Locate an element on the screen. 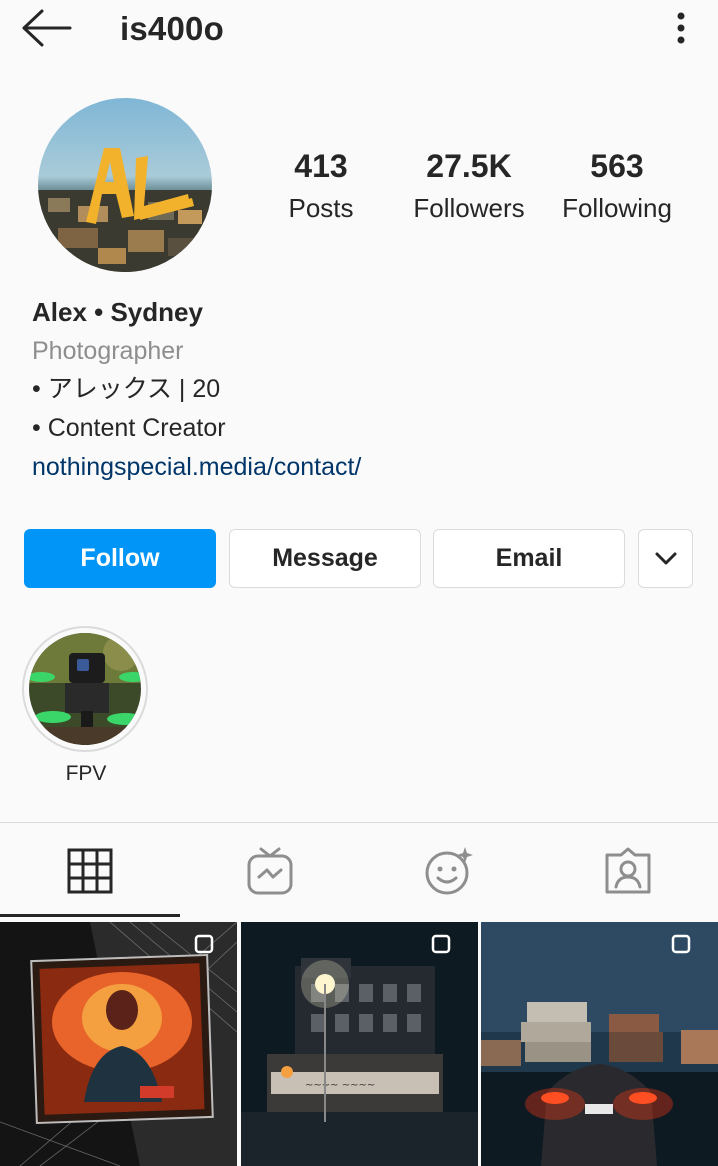  followers-count-value: 27.5K is located at coordinates (469, 166).